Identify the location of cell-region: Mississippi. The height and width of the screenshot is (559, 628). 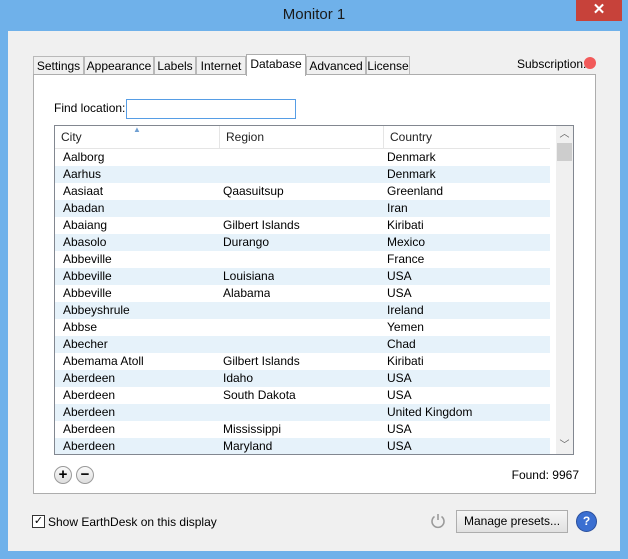
(252, 429).